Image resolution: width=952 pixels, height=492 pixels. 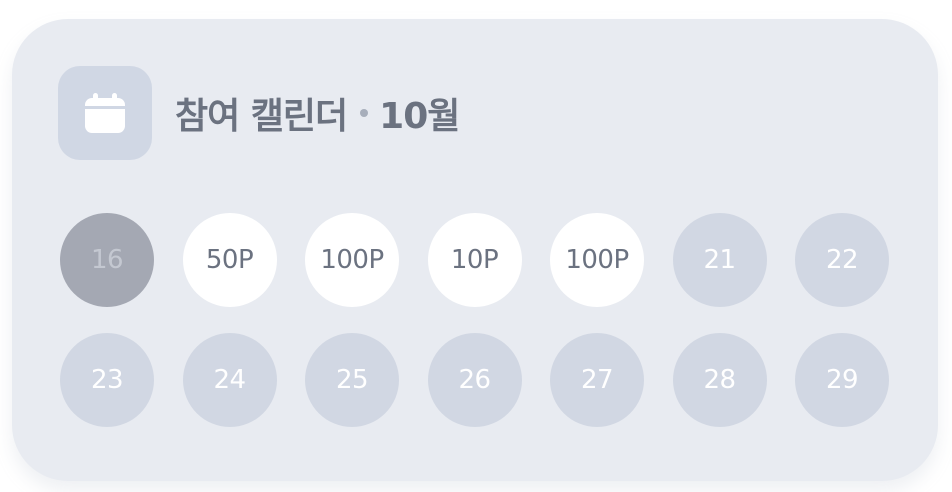 I want to click on day-cell: 26, so click(x=474, y=380).